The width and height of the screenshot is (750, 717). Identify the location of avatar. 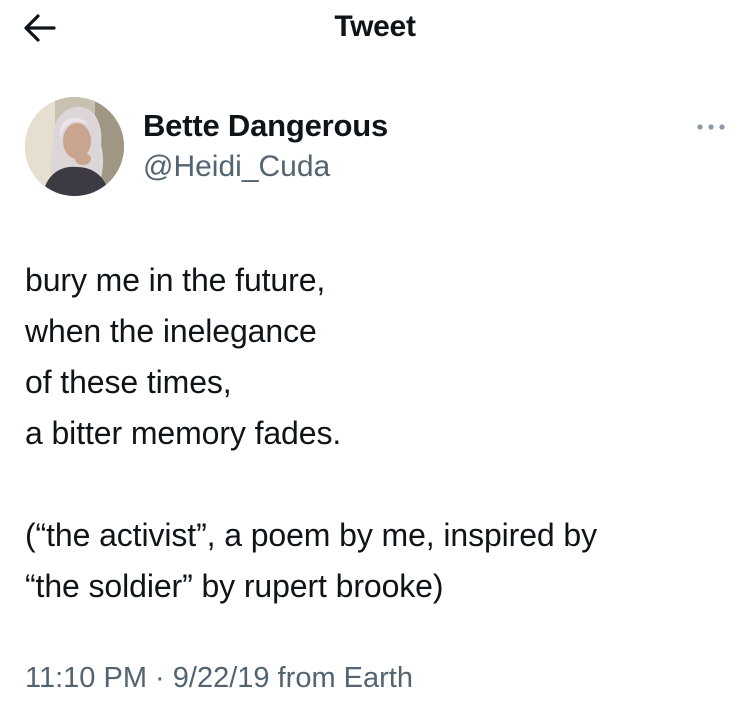
(74, 146).